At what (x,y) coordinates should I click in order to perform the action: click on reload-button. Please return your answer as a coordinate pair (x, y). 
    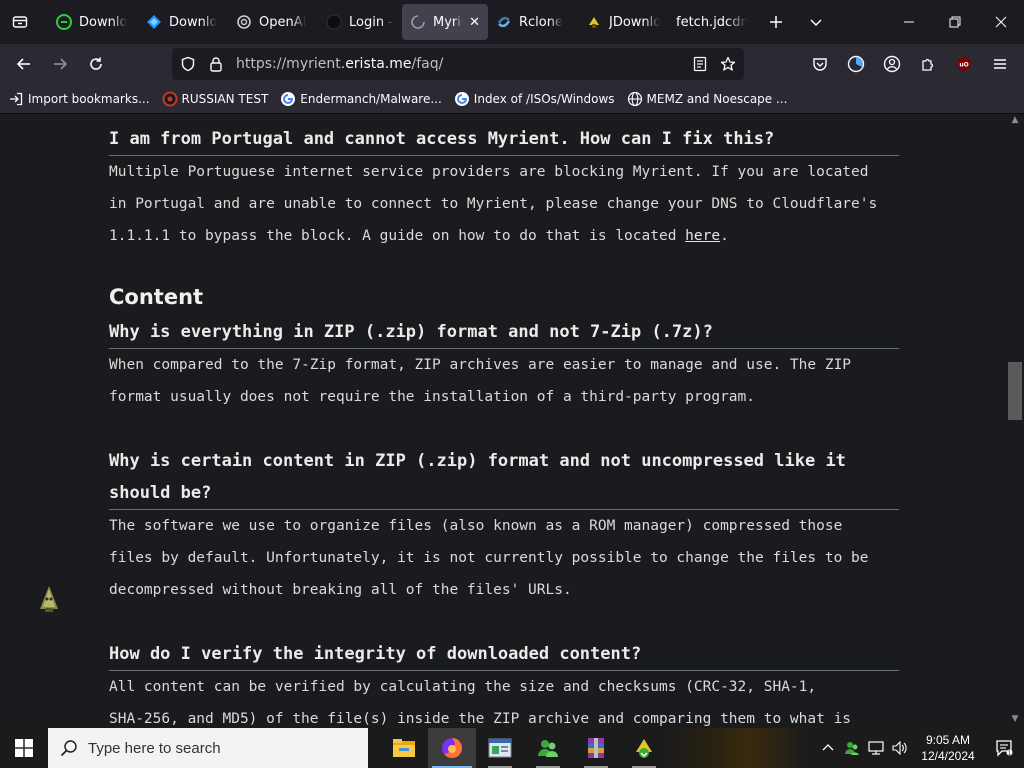
    Looking at the image, I should click on (96, 64).